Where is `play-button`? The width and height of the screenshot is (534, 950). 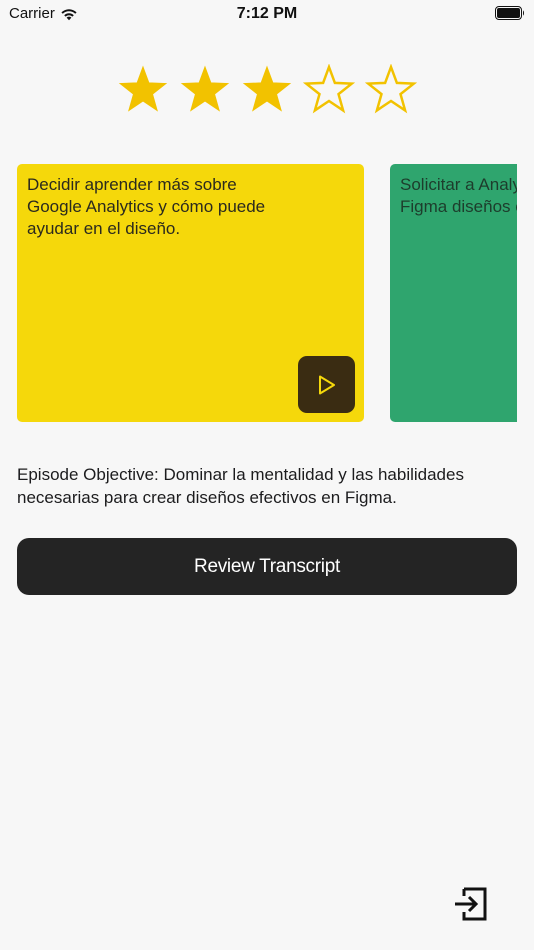
play-button is located at coordinates (326, 384).